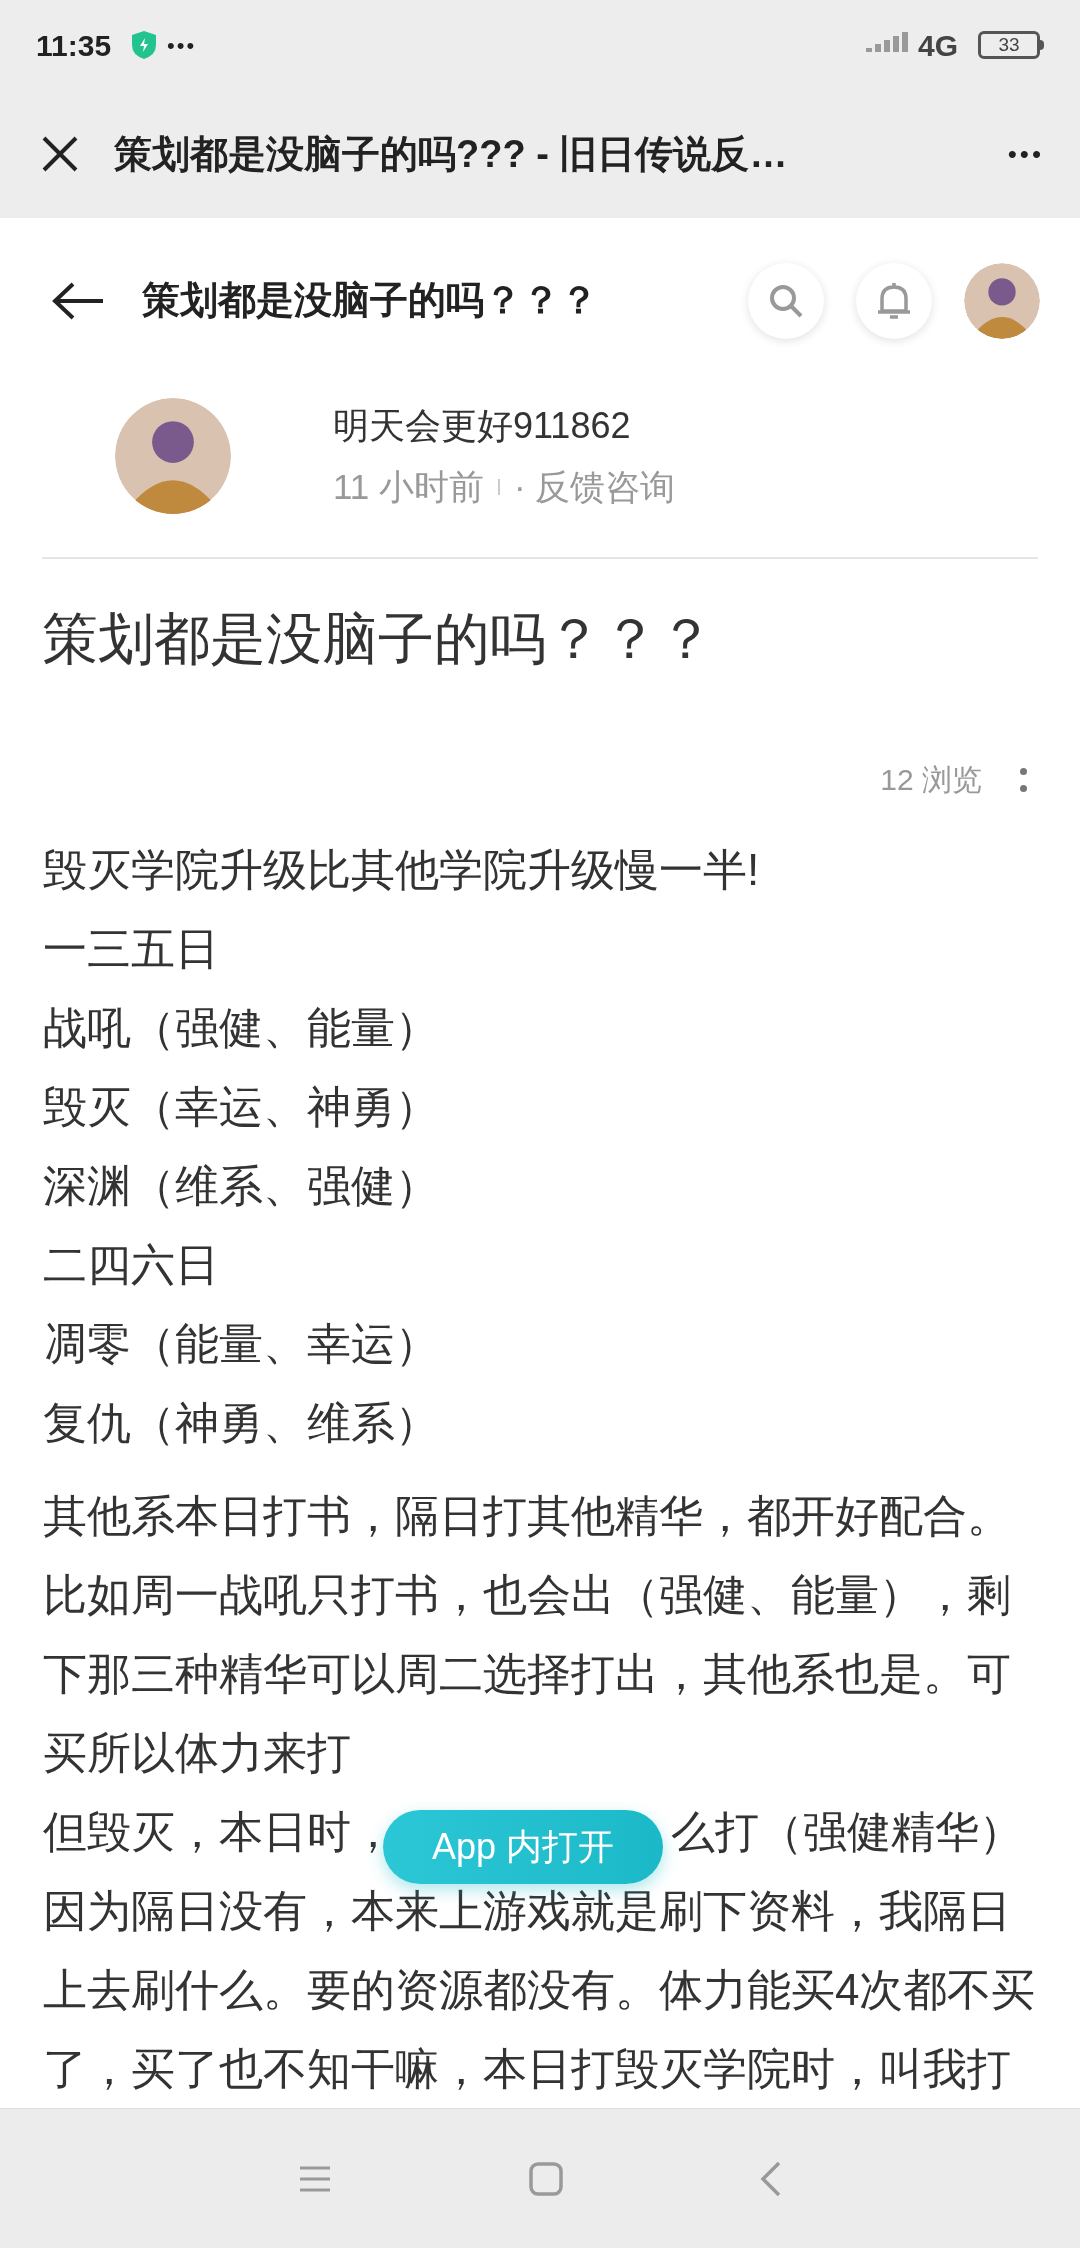 This screenshot has width=1080, height=2248. I want to click on body-text-line: 了，买了也不知干嘛，本日打毁灭学院时，叫我打, so click(527, 2069).